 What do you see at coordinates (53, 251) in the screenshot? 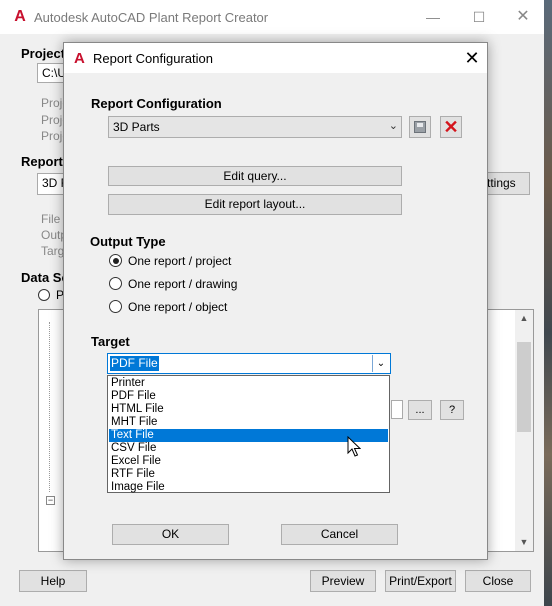
I see `report-prop-3: Targ` at bounding box center [53, 251].